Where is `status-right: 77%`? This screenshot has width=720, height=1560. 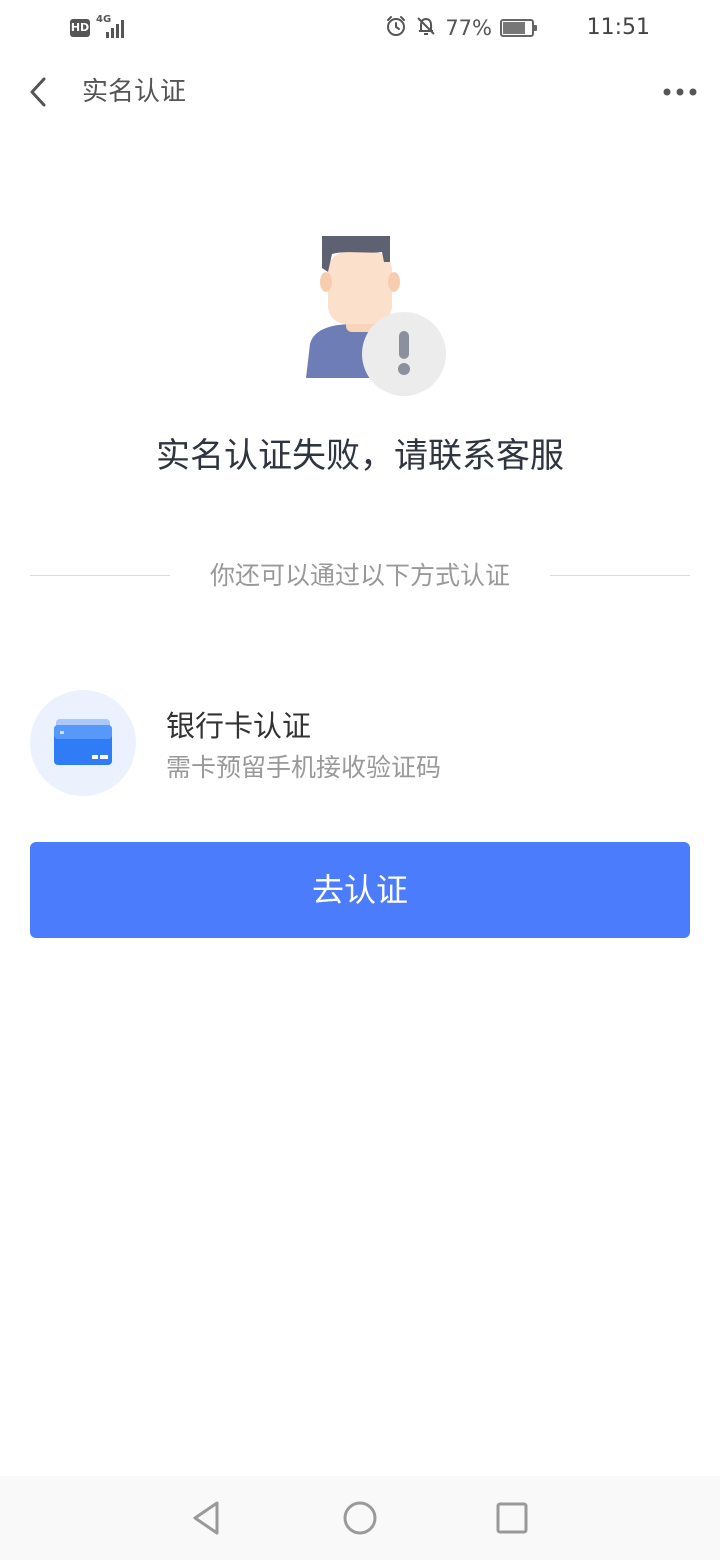 status-right: 77% is located at coordinates (461, 28).